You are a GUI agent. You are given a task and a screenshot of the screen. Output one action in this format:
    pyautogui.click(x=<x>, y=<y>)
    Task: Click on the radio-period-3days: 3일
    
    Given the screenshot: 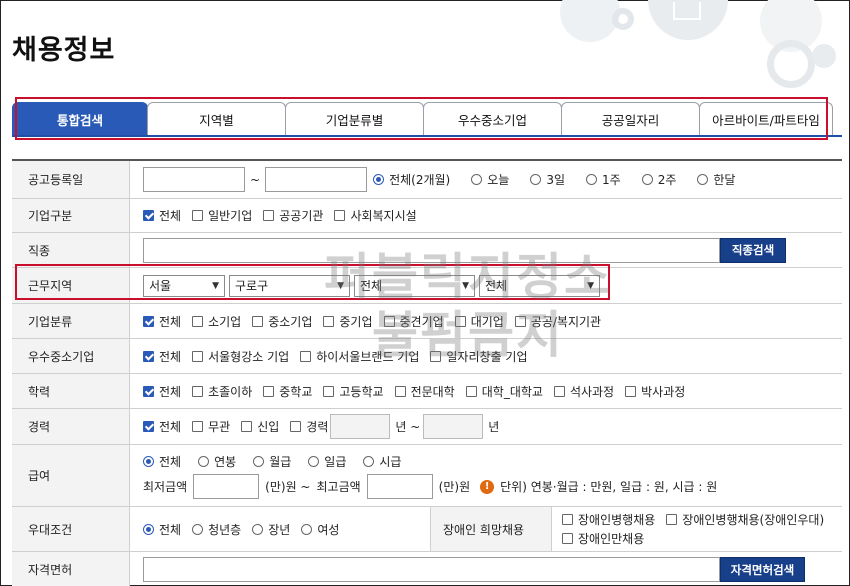 What is the action you would take?
    pyautogui.click(x=547, y=179)
    